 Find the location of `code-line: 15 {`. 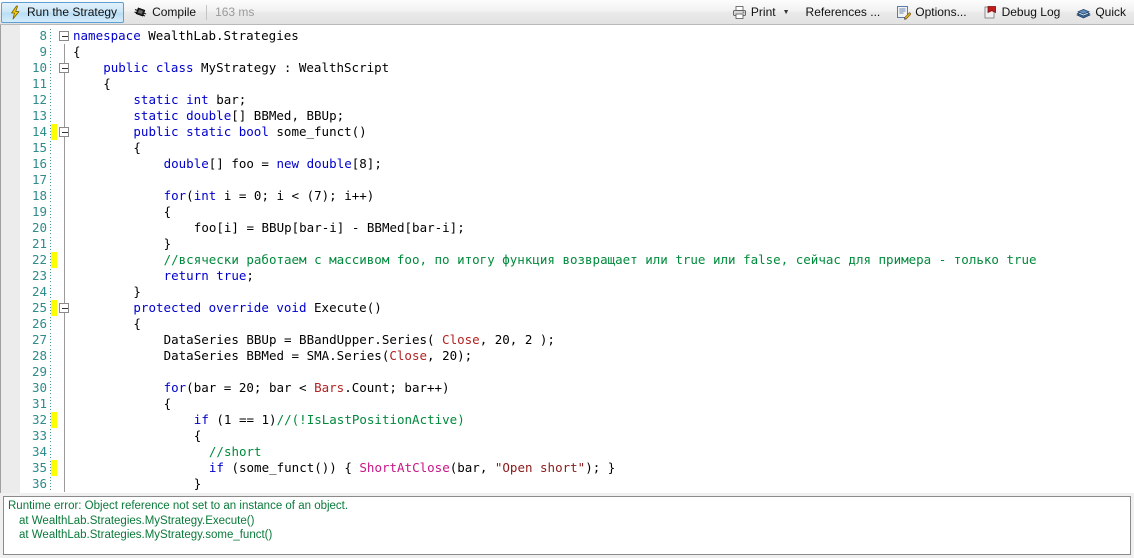

code-line: 15 { is located at coordinates (567, 148).